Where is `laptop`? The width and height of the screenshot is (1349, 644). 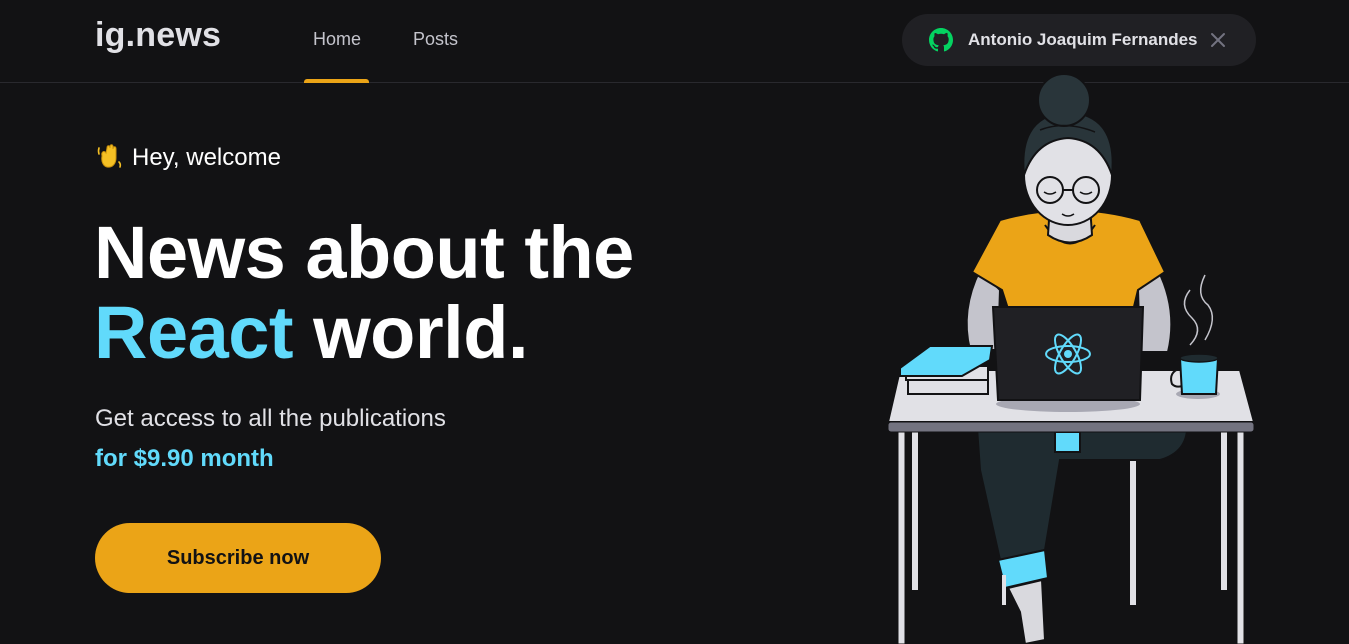
laptop is located at coordinates (1068, 359).